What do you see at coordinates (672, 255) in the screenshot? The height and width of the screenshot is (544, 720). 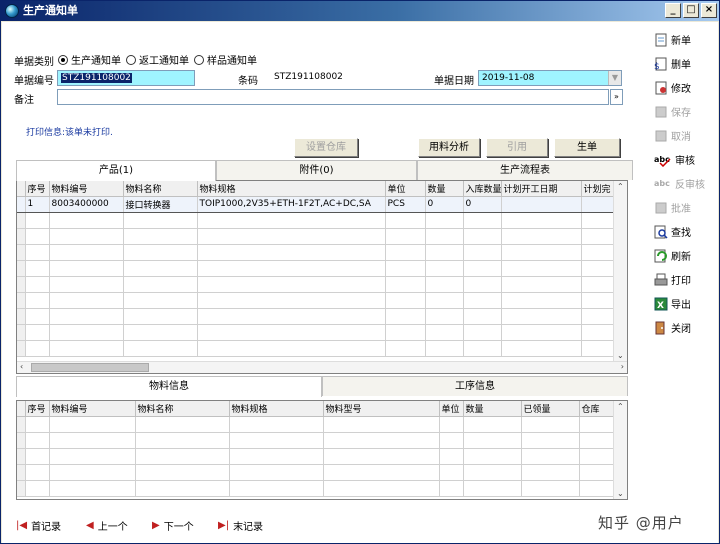 I see `refresh-button: 刷新` at bounding box center [672, 255].